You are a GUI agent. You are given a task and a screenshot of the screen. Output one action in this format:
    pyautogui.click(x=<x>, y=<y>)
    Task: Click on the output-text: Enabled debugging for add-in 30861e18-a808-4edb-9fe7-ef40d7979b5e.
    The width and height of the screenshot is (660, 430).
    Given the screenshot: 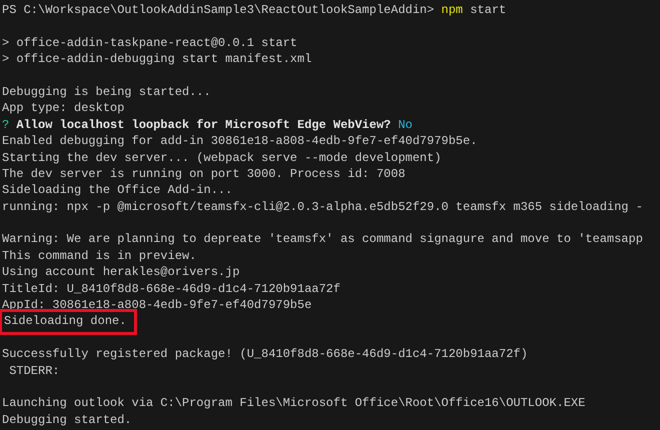 What is the action you would take?
    pyautogui.click(x=240, y=141)
    